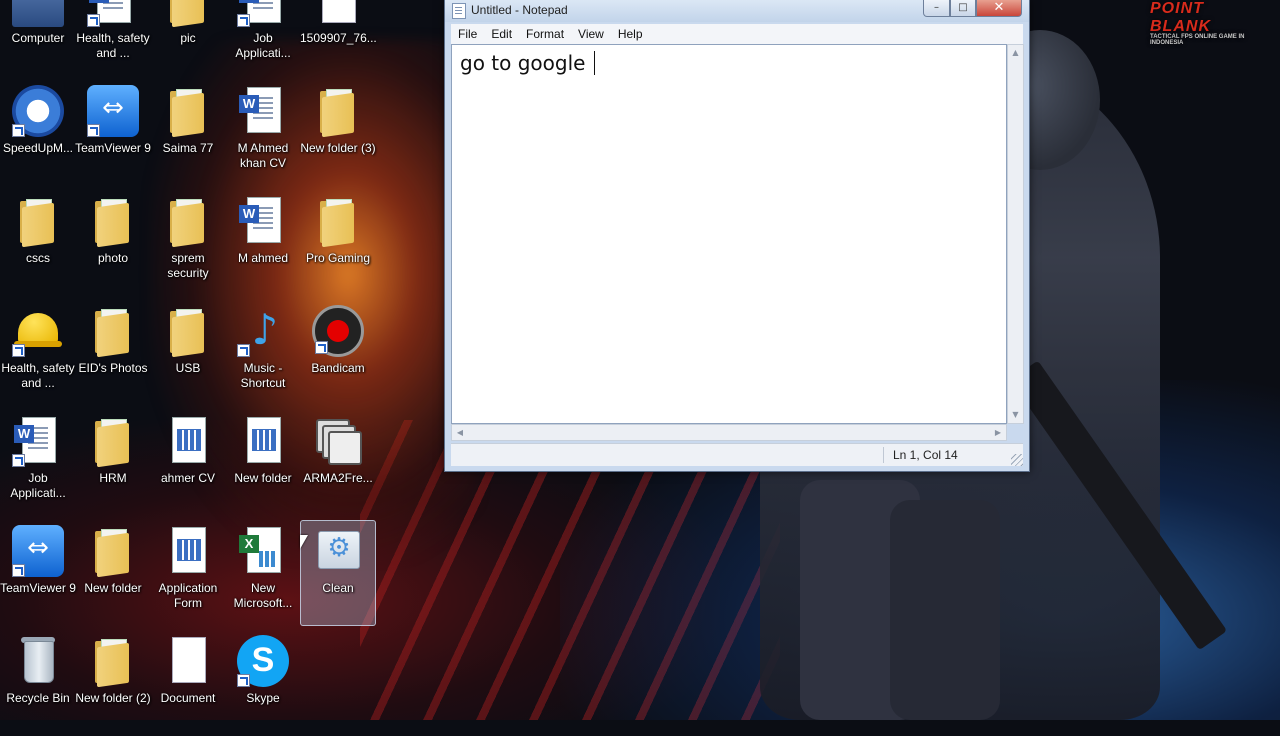  Describe the element at coordinates (460, 432) in the screenshot. I see `scroll-left-arrow-icon: ◀` at that location.